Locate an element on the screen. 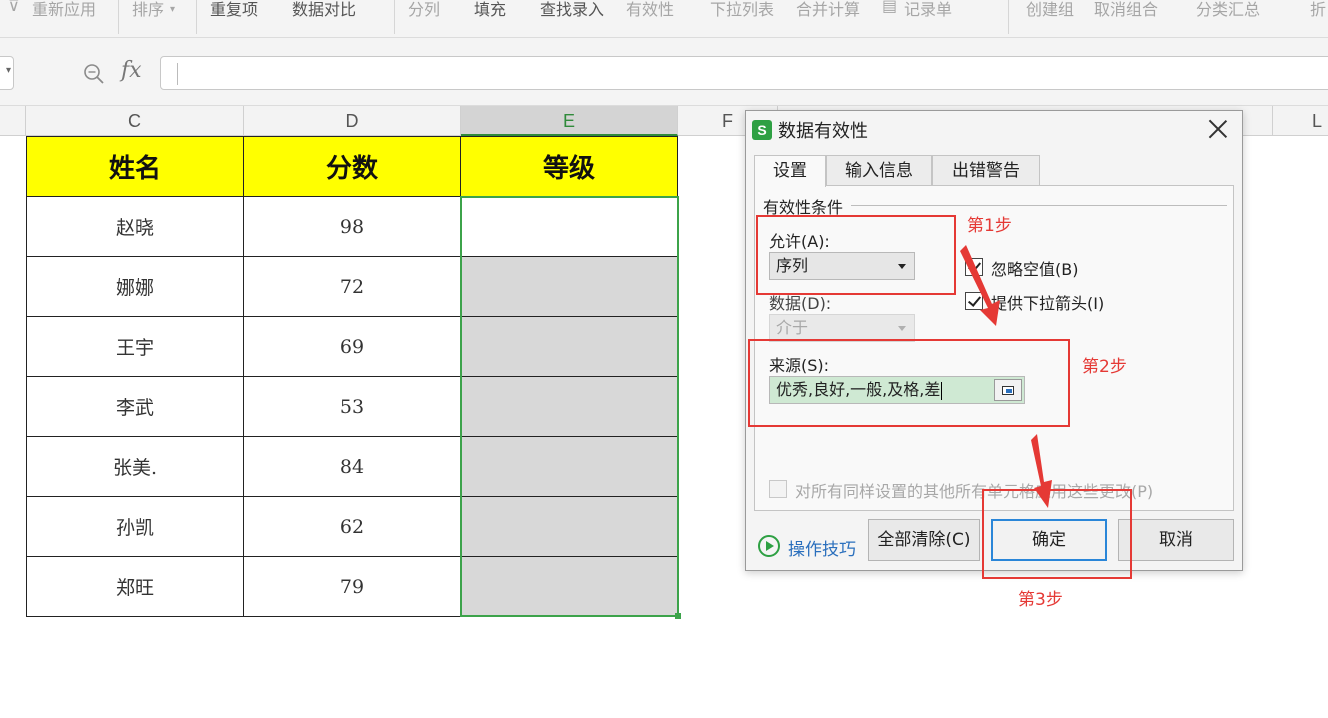  sort-button: 排序 is located at coordinates (148, 10).